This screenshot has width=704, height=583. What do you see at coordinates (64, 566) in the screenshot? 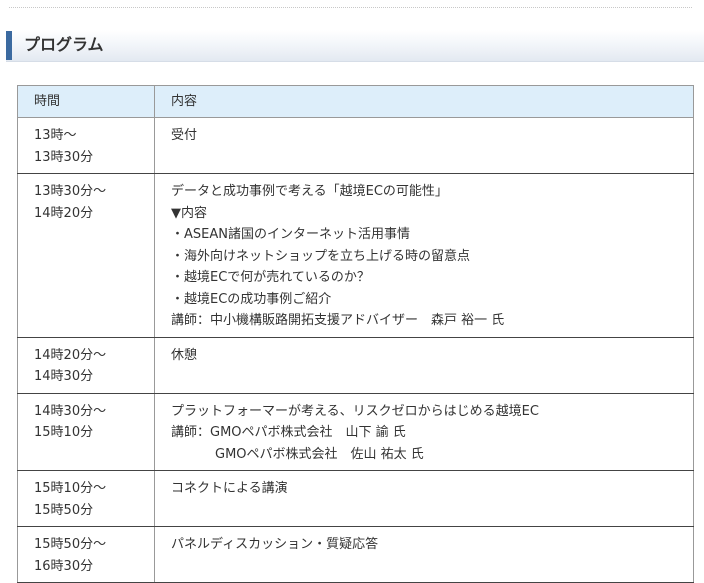
I see `time-end: 16時30分` at bounding box center [64, 566].